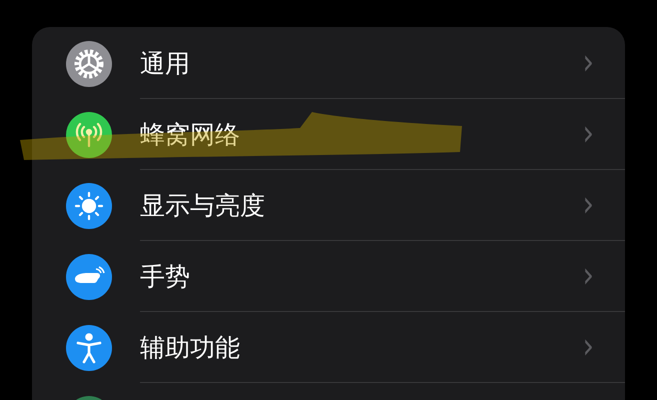  What do you see at coordinates (89, 347) in the screenshot?
I see `accessibility-icon` at bounding box center [89, 347].